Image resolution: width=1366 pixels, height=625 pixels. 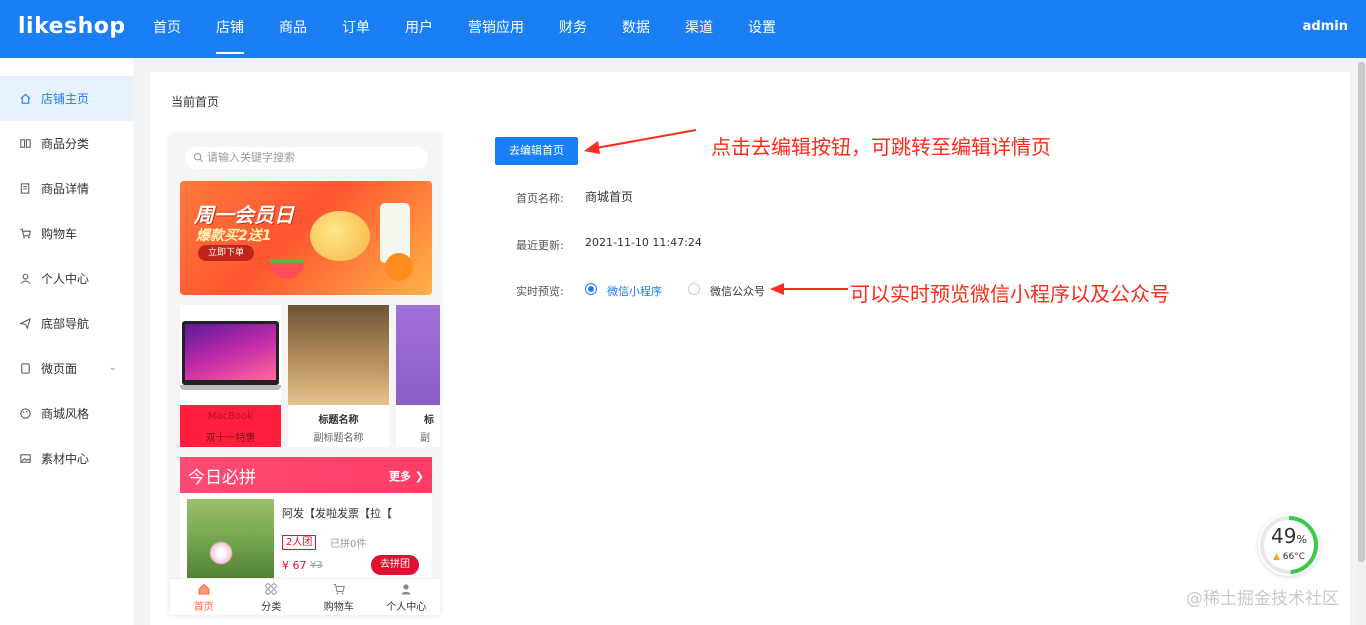 I want to click on annotation-preview-hint: 可以实时预览微信小程序以及公众号, so click(x=1010, y=294).